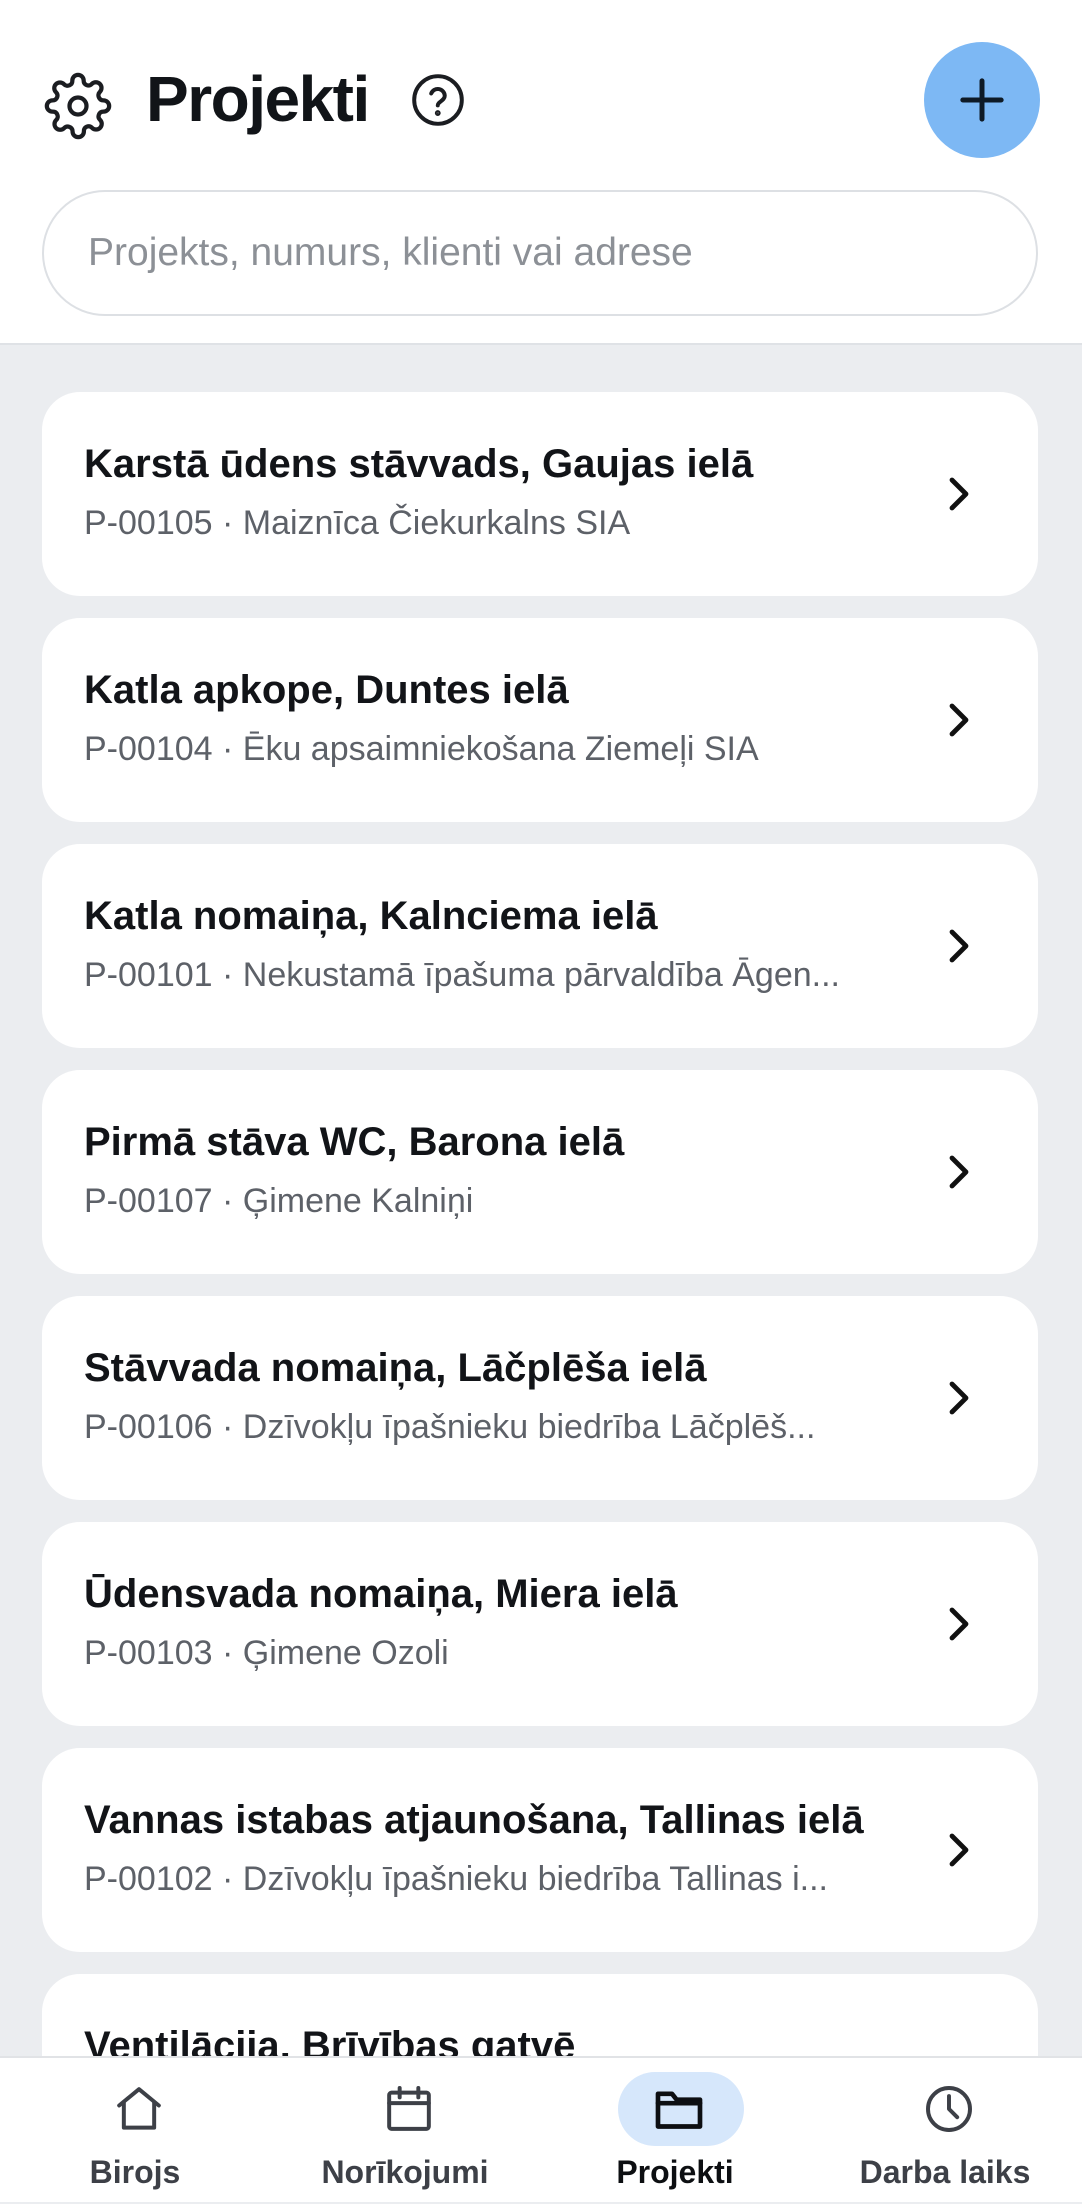 The height and width of the screenshot is (2204, 1082). I want to click on project-title: Stāvvada nomaiņa, Lāčplēša ielā, so click(395, 1368).